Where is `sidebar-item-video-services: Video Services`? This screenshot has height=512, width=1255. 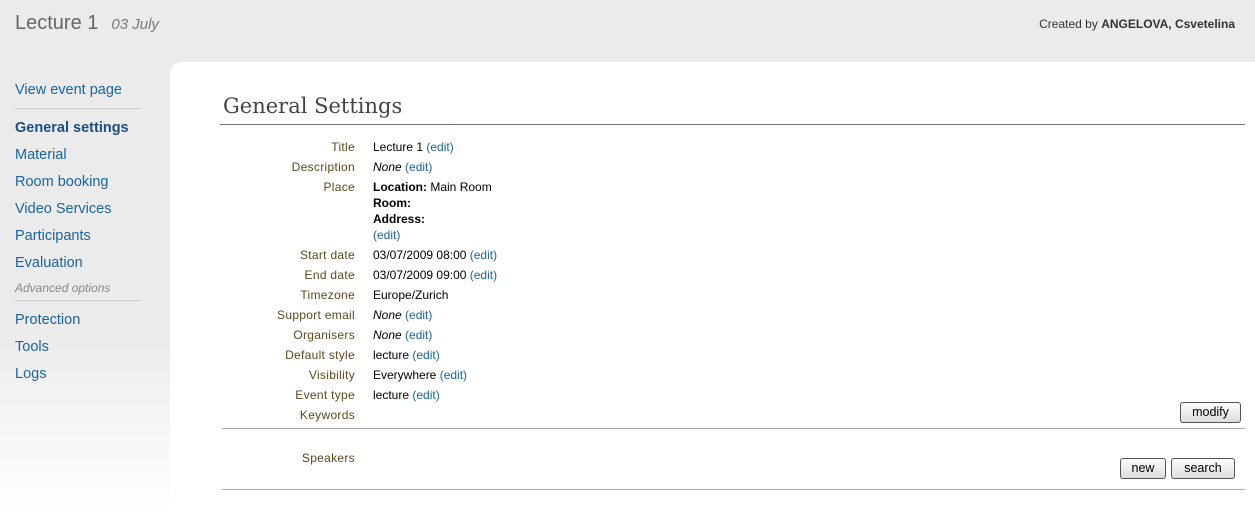
sidebar-item-video-services: Video Services is located at coordinates (77, 212).